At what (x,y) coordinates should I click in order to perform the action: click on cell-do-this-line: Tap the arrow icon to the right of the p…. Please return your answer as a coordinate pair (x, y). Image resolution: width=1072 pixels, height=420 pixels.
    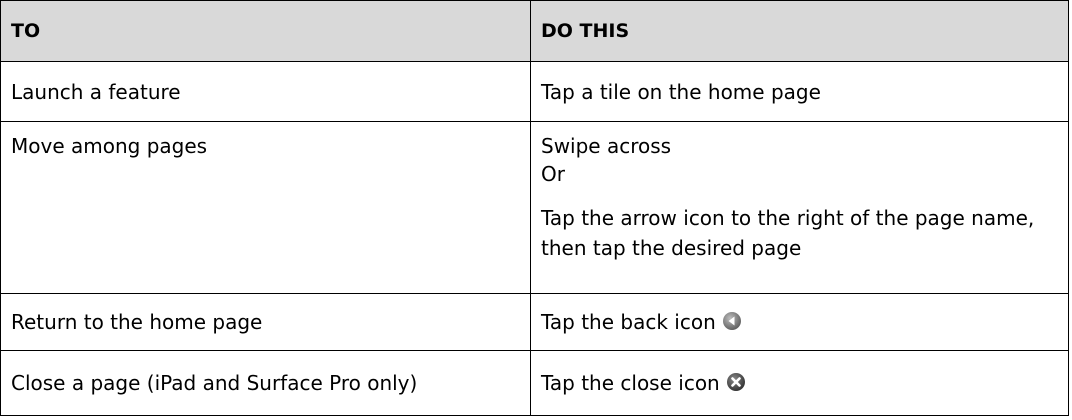
    Looking at the image, I should click on (788, 233).